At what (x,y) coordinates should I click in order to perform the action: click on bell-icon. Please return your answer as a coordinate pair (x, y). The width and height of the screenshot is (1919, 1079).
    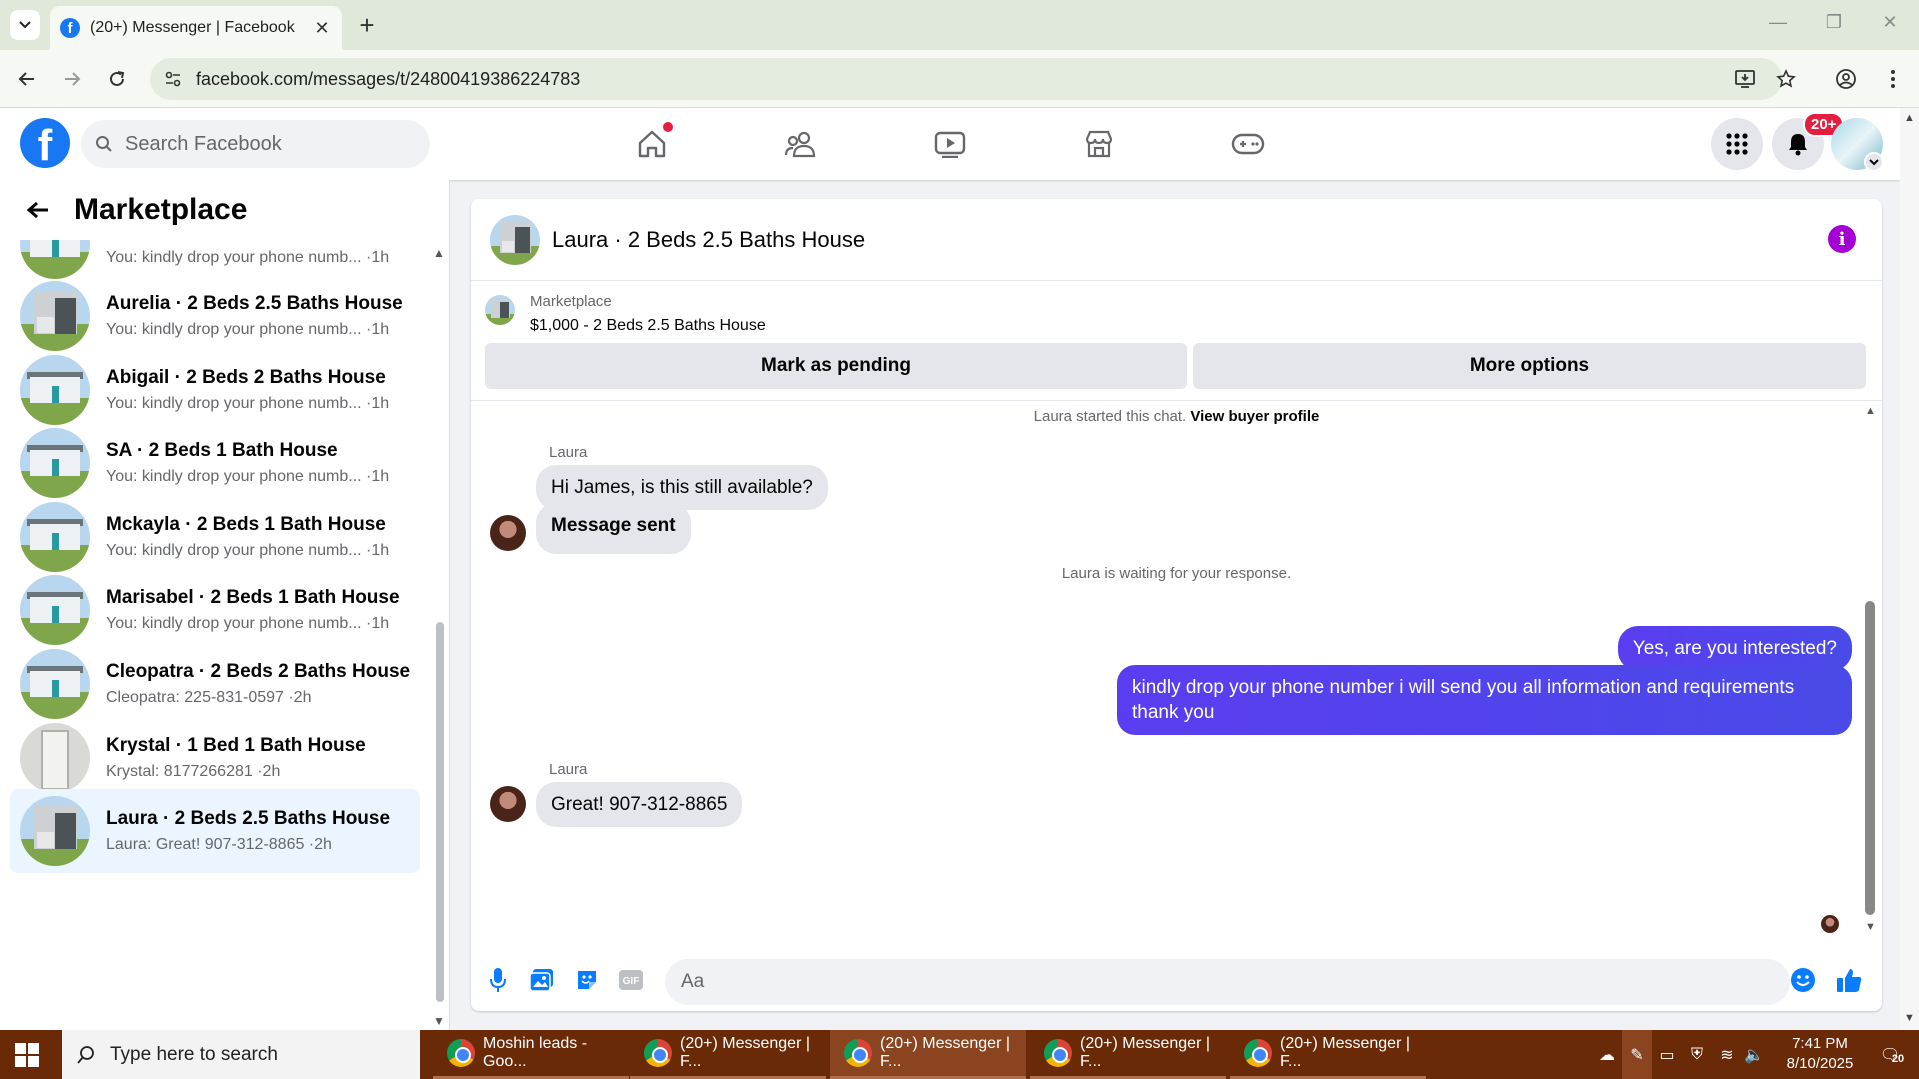
    Looking at the image, I should click on (1798, 145).